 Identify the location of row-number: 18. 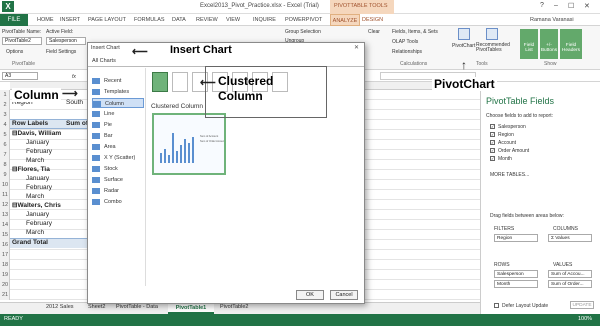
(5, 265).